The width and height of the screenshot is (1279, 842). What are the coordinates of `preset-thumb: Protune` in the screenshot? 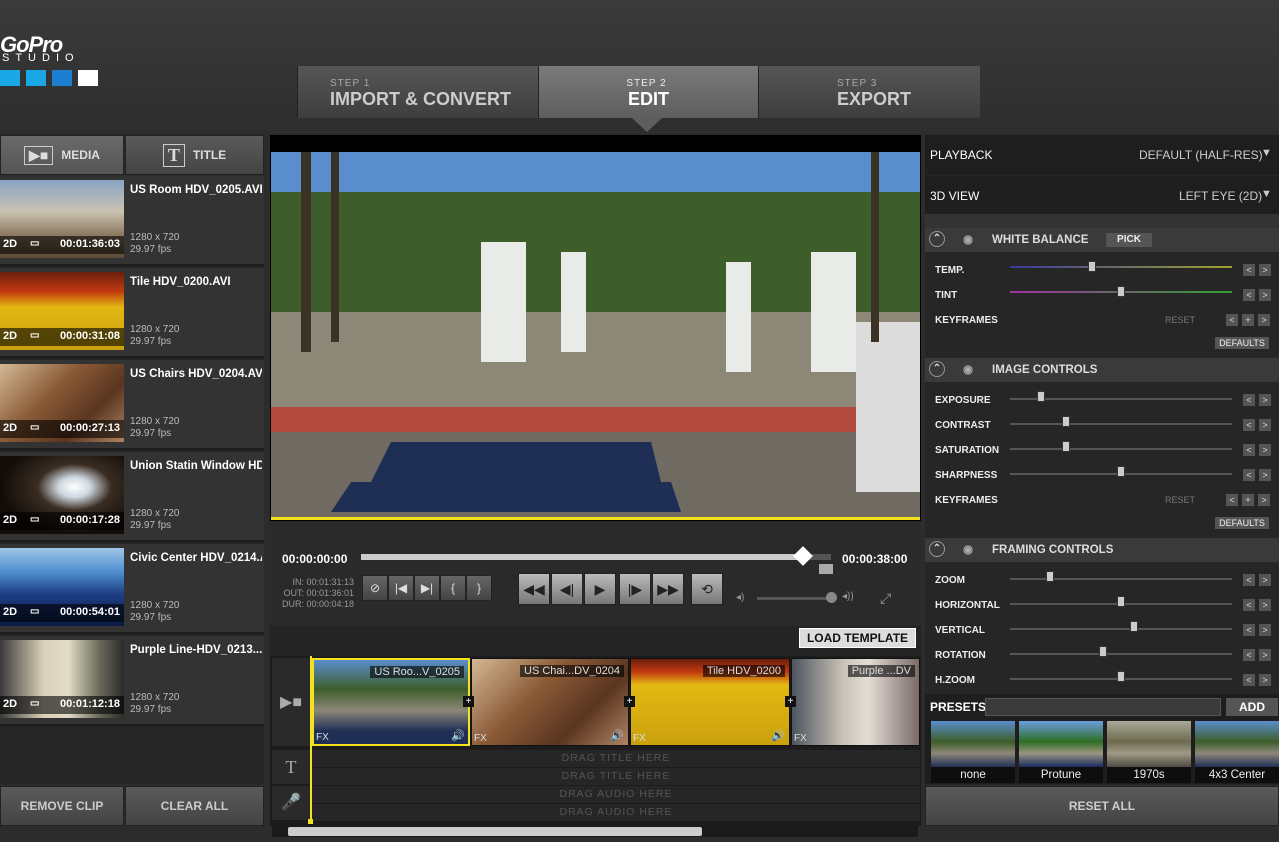 It's located at (1061, 752).